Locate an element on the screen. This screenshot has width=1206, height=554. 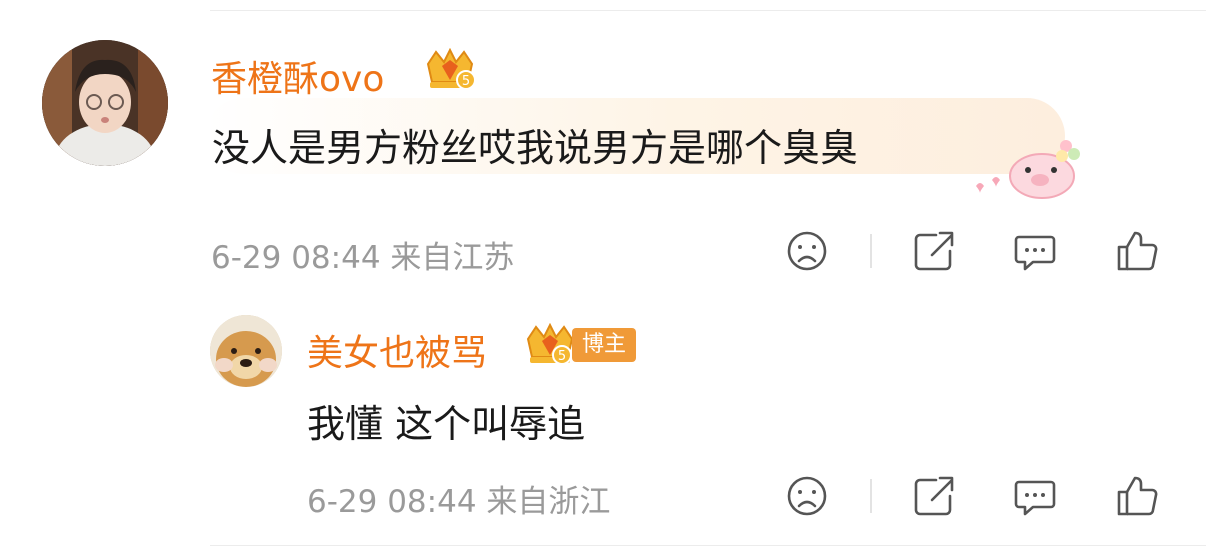
dog-avatar-icon is located at coordinates (246, 351).